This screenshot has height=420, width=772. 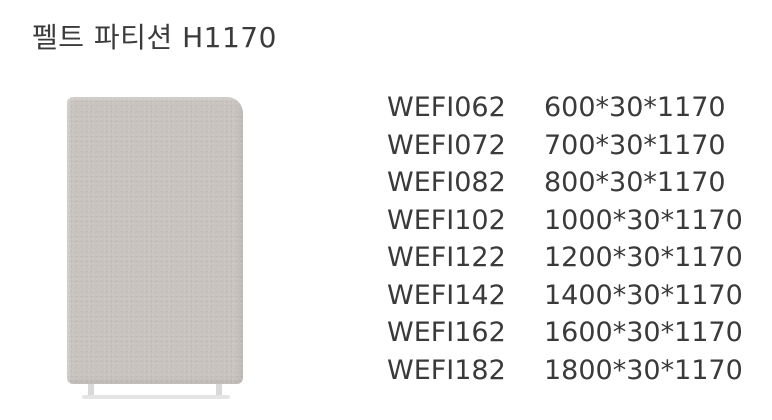 I want to click on spec-row: WEFI122 1200*30*1170, so click(x=565, y=258).